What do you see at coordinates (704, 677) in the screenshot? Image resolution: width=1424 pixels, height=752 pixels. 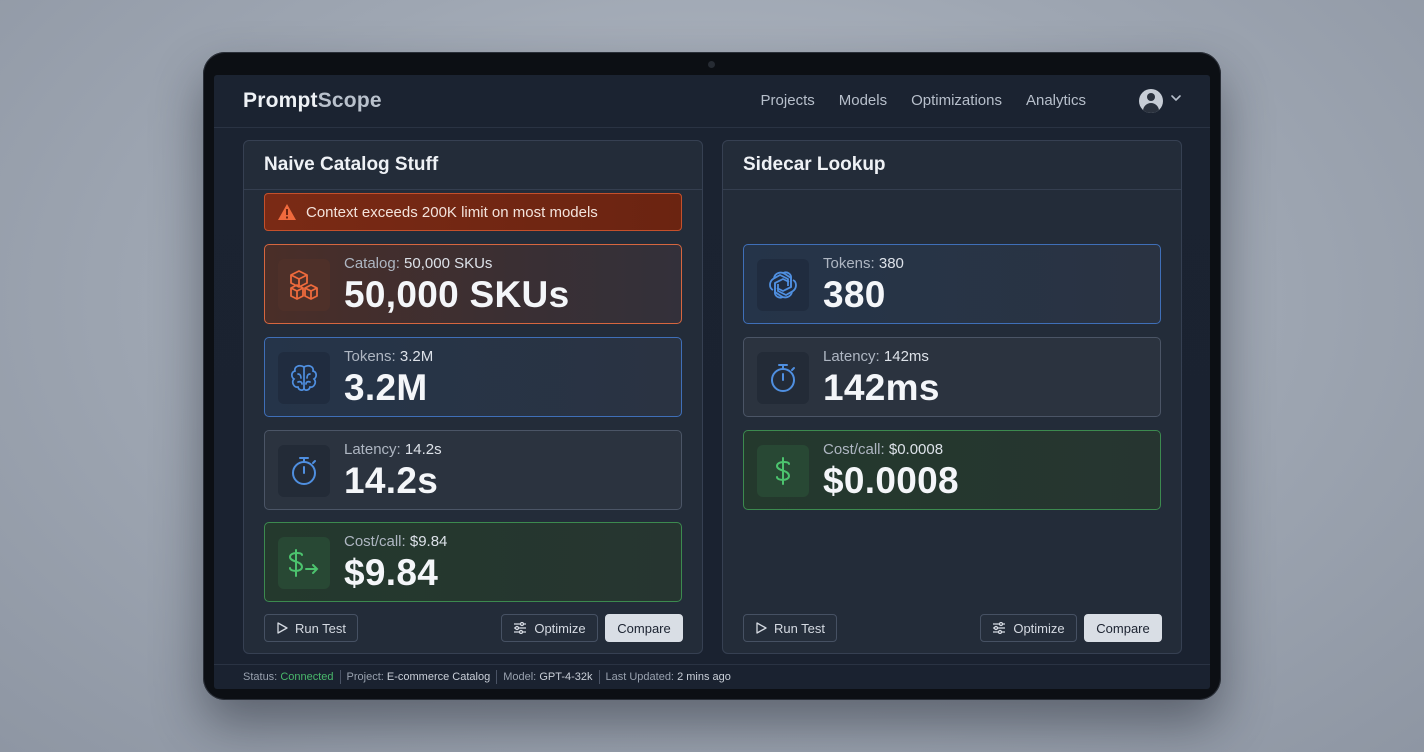 I see `updated-value: 2 mins ago` at bounding box center [704, 677].